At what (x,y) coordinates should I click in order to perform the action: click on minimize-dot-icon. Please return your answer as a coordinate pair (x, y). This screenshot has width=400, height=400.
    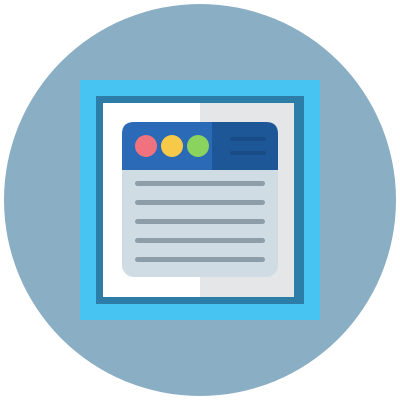
    Looking at the image, I should click on (172, 146).